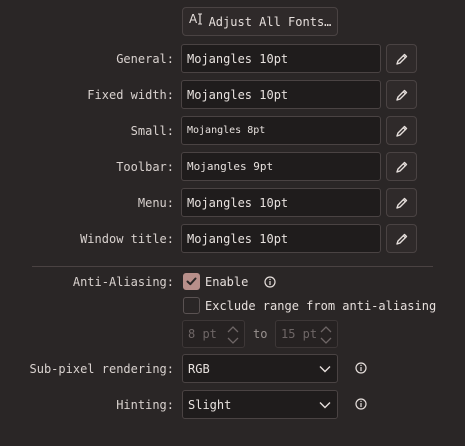  What do you see at coordinates (281, 238) in the screenshot?
I see `window-title-font-field: Mojangles 10pt` at bounding box center [281, 238].